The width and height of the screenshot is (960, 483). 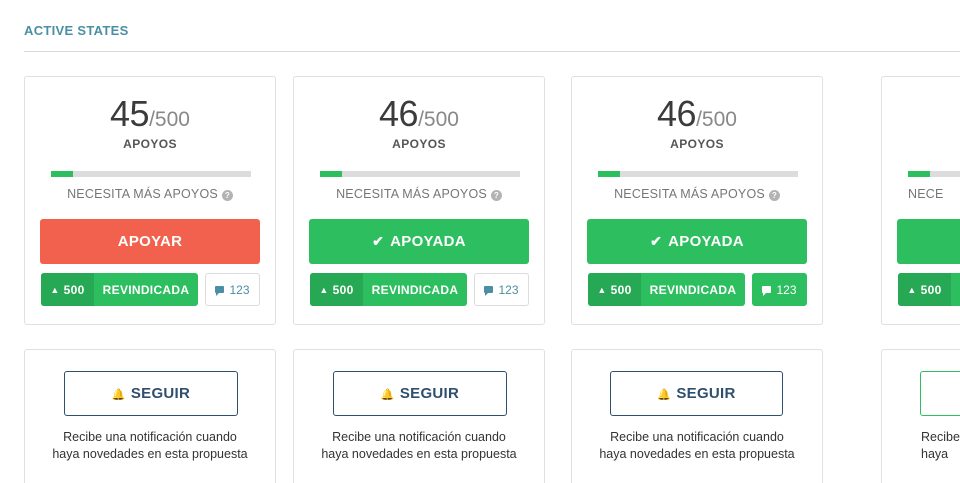 What do you see at coordinates (940, 446) in the screenshot?
I see `follow-description: Recibe haya` at bounding box center [940, 446].